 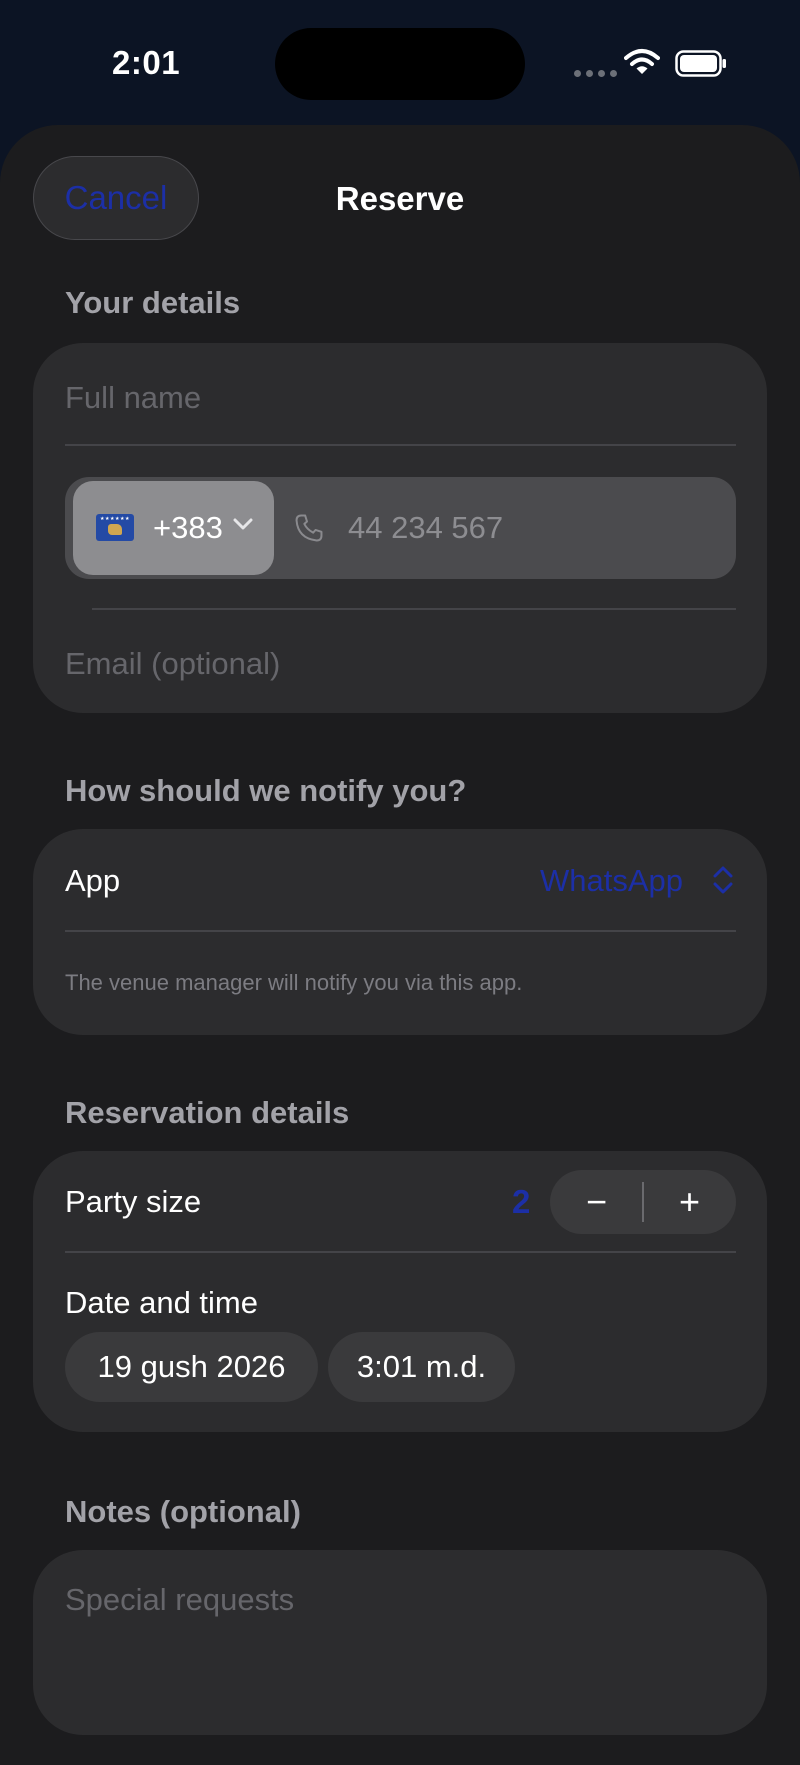 What do you see at coordinates (183, 1511) in the screenshot?
I see `section-title-notes: Notes (optional)` at bounding box center [183, 1511].